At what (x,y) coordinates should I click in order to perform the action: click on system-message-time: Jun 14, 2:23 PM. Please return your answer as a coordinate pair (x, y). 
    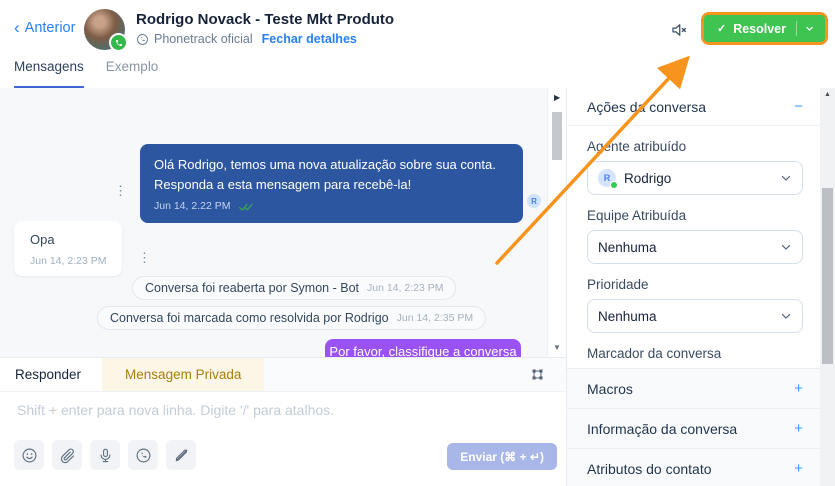
    Looking at the image, I should click on (405, 288).